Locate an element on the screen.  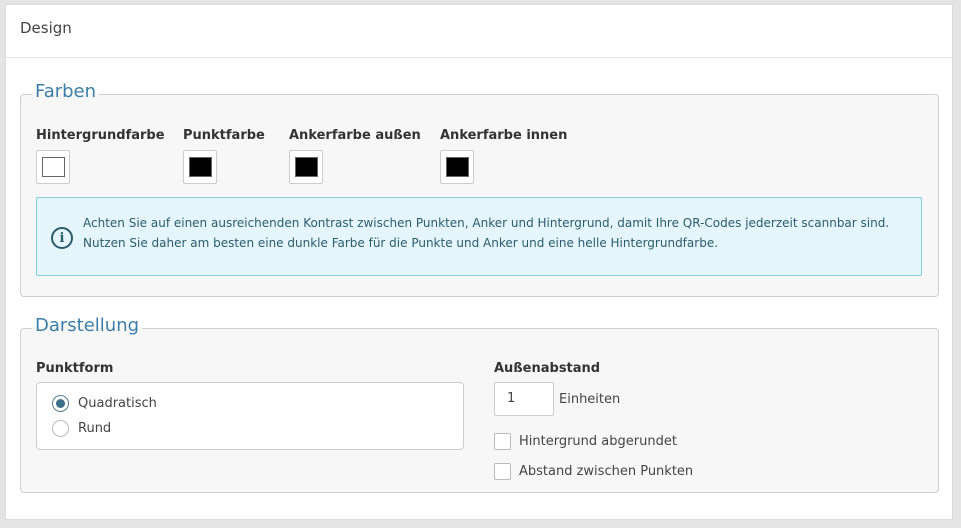
radio-button-unchecked is located at coordinates (60, 428).